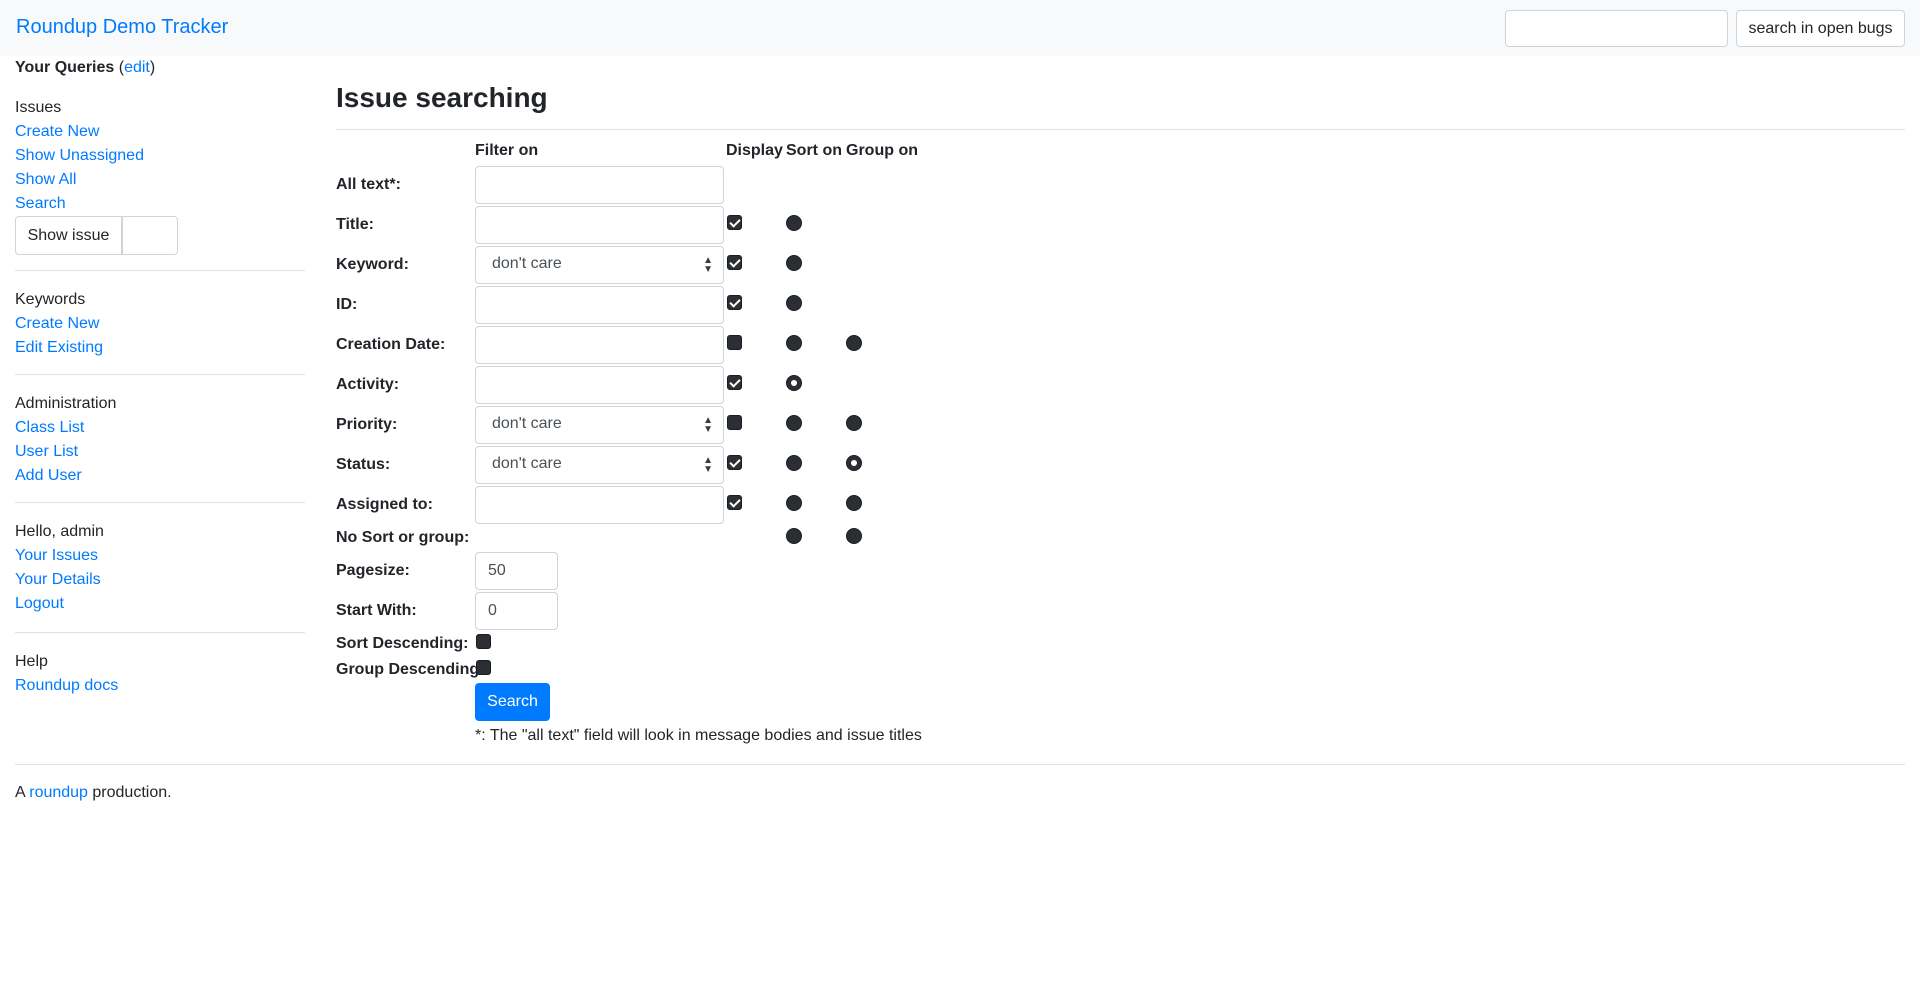 The image size is (1920, 991). What do you see at coordinates (391, 344) in the screenshot?
I see `creation-date-label: Creation Date:` at bounding box center [391, 344].